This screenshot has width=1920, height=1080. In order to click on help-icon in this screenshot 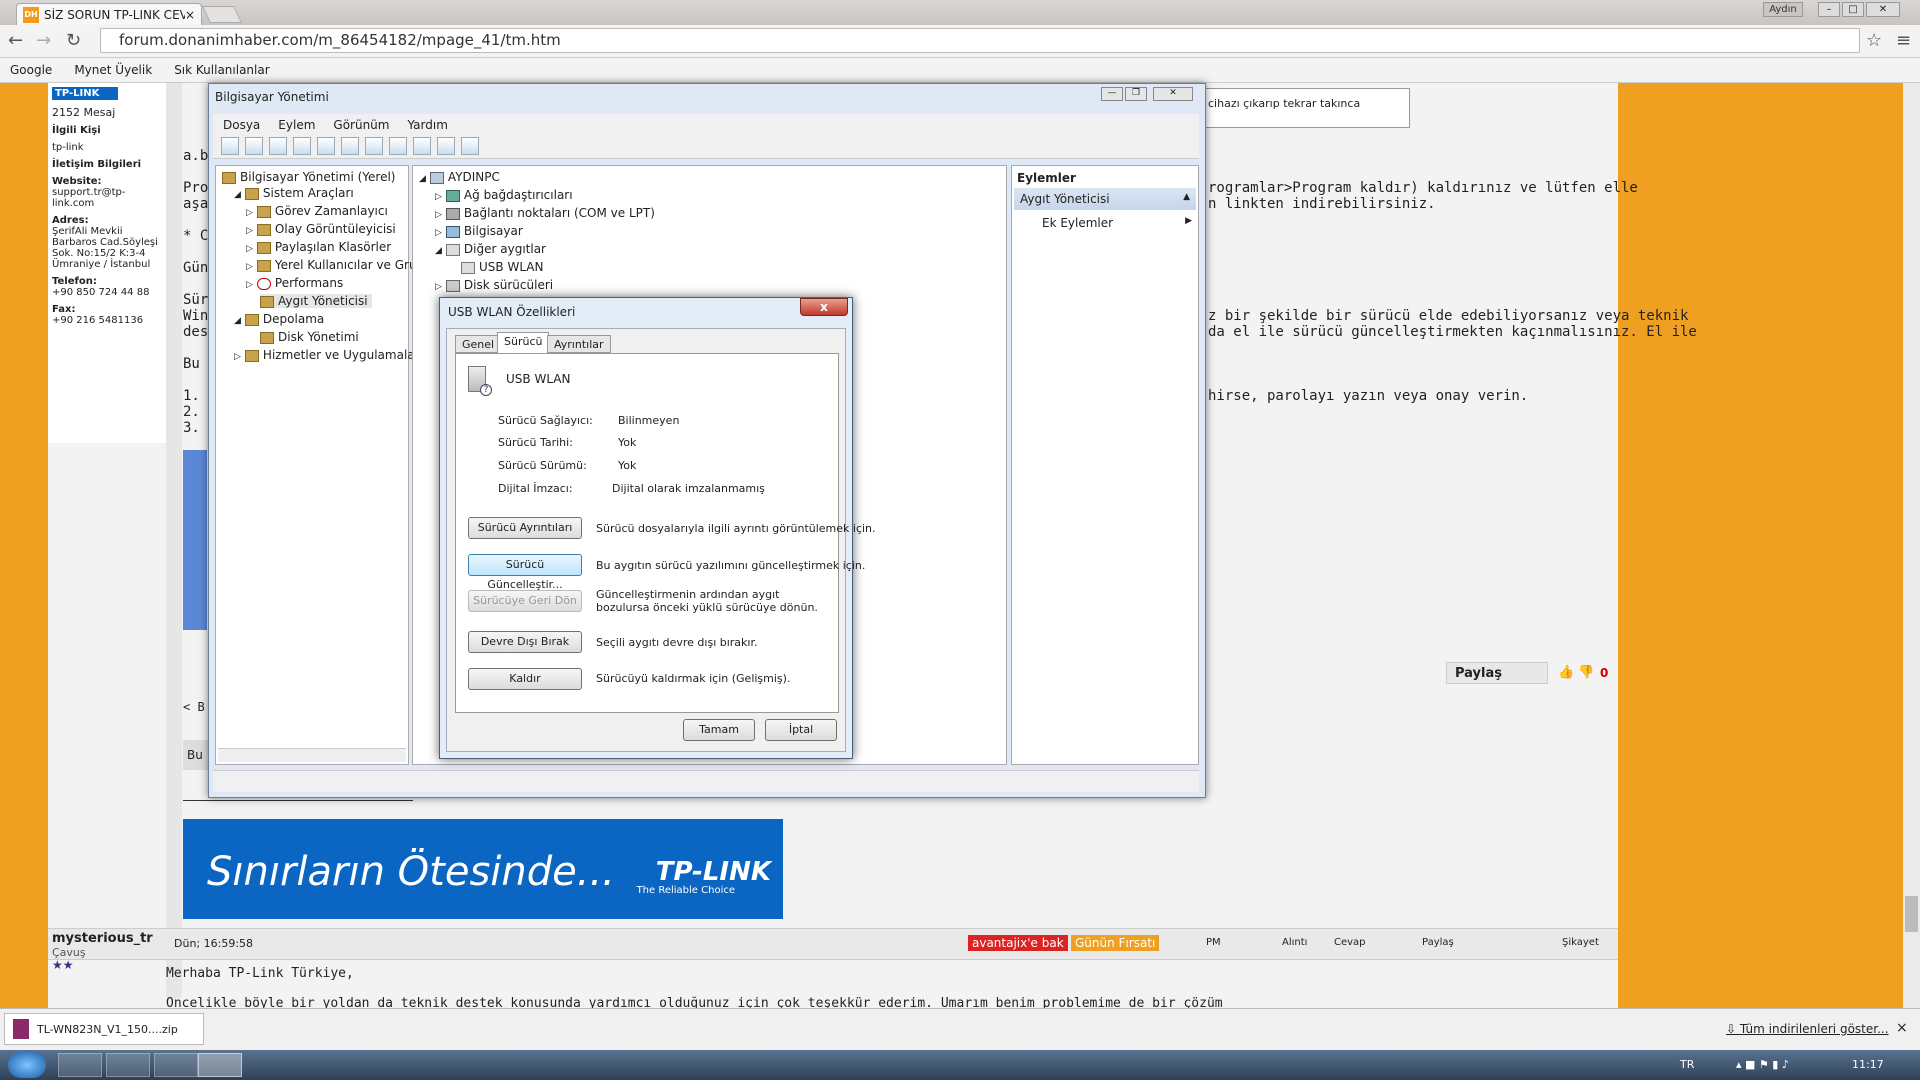, I will do `click(350, 146)`.